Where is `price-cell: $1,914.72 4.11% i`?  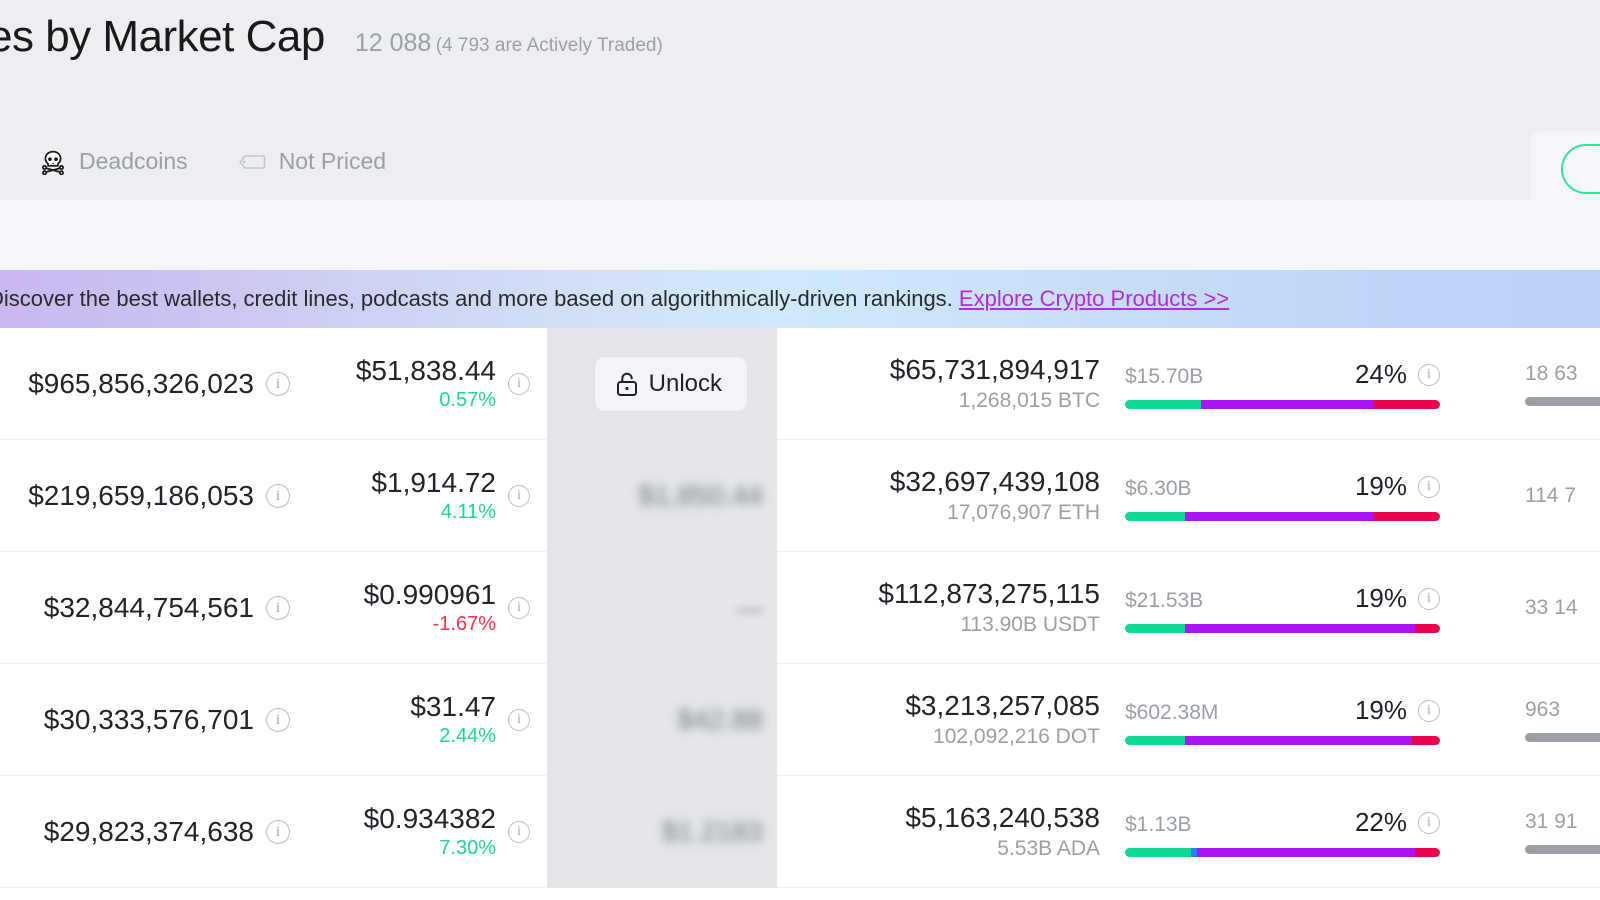 price-cell: $1,914.72 4.11% i is located at coordinates (415, 496).